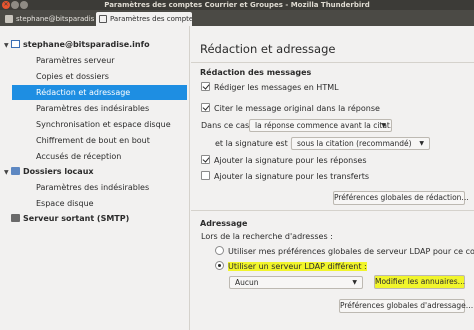  I want to click on sig-replies-label: Ajouter la signature pour les réponses, so click(290, 160).